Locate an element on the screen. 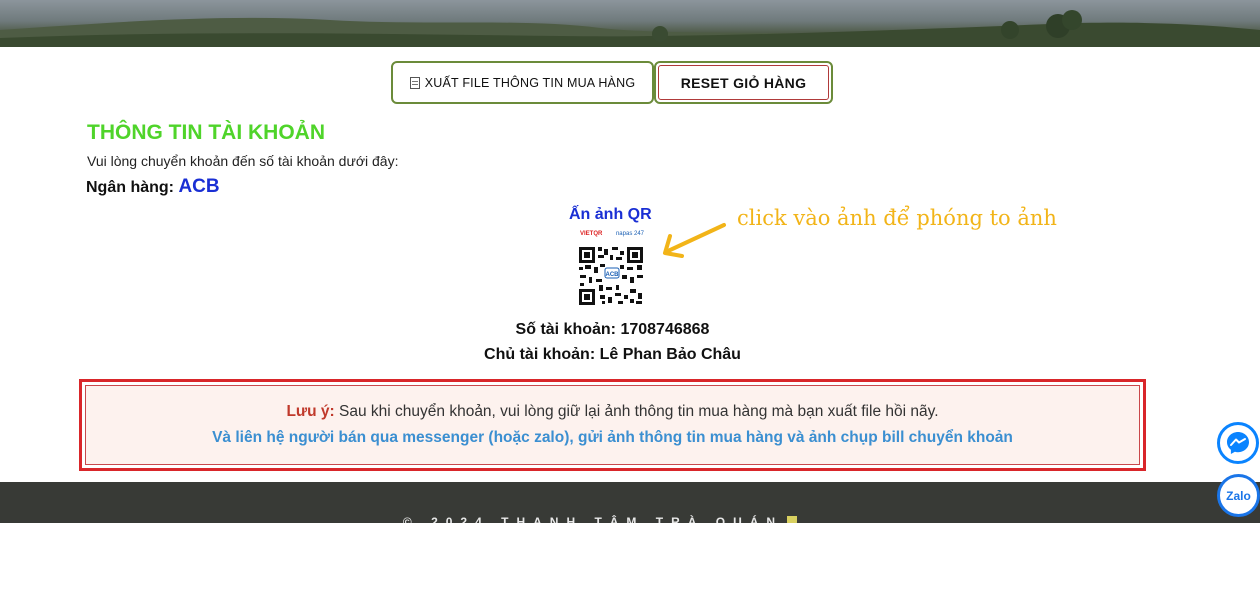 This screenshot has height=603, width=1260. bank-line: Ngân hàng: ACB is located at coordinates (153, 187).